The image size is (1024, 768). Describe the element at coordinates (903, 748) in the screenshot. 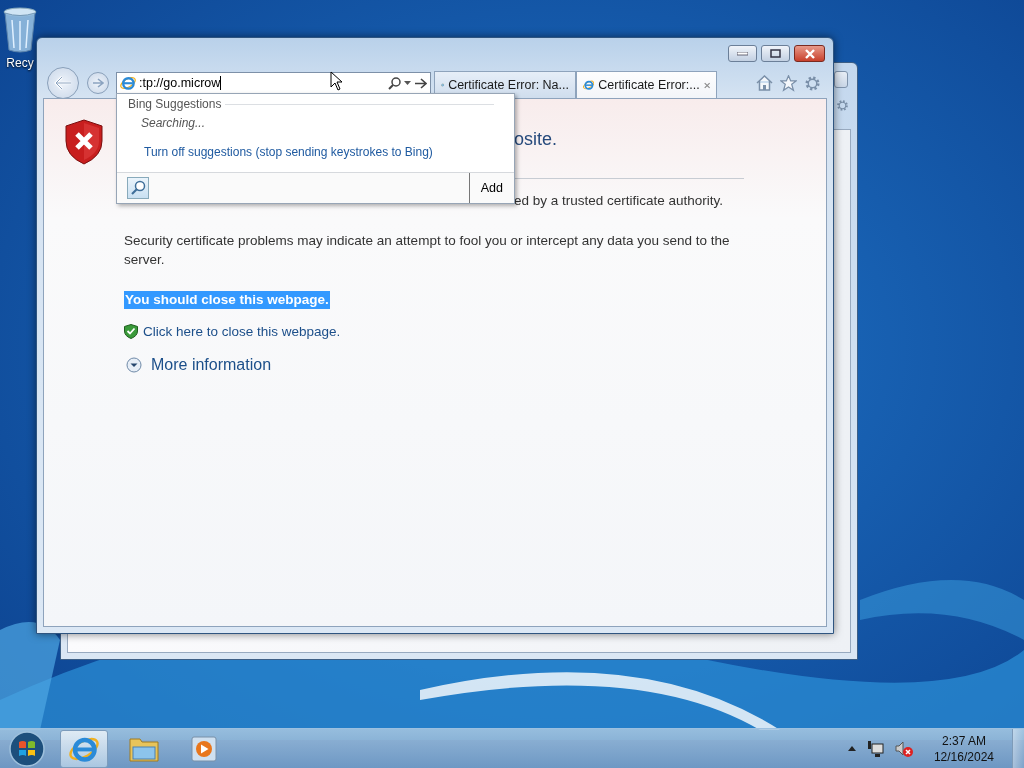

I see `volume-muted-icon` at that location.